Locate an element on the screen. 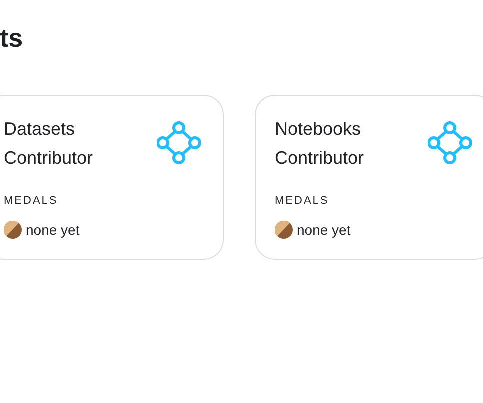  section-heading: ts is located at coordinates (12, 38).